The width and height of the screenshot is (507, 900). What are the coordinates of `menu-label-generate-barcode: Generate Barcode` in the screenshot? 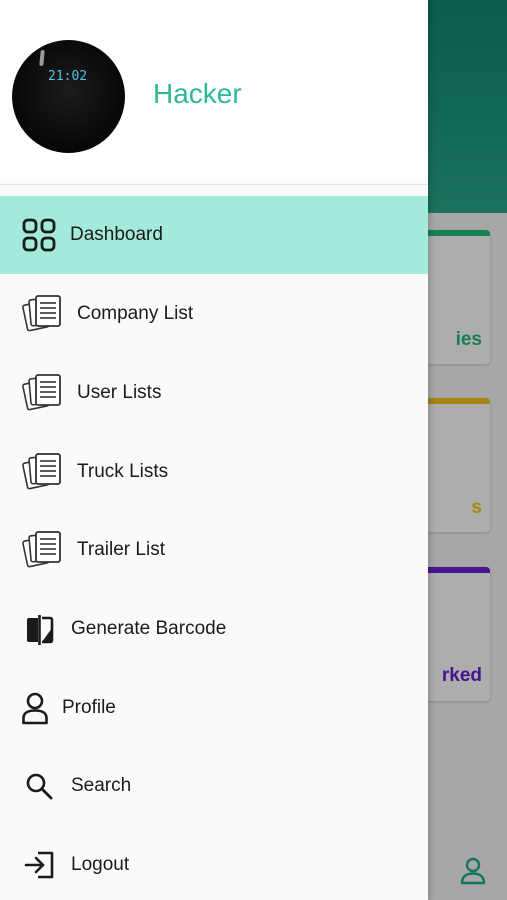 It's located at (149, 628).